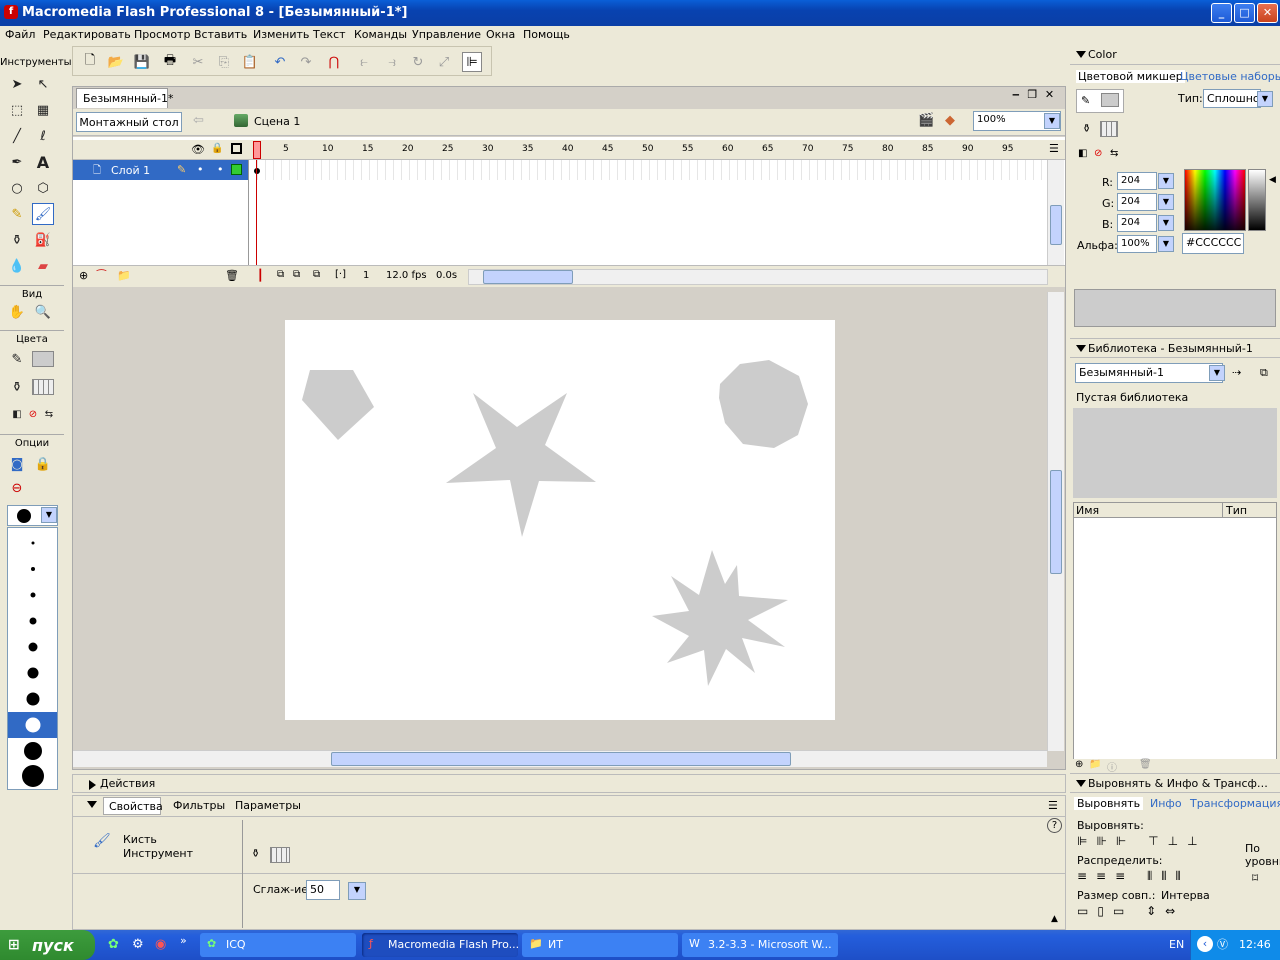 This screenshot has width=1280, height=960. What do you see at coordinates (392, 62) in the screenshot?
I see `straighten-icon: ⥽` at bounding box center [392, 62].